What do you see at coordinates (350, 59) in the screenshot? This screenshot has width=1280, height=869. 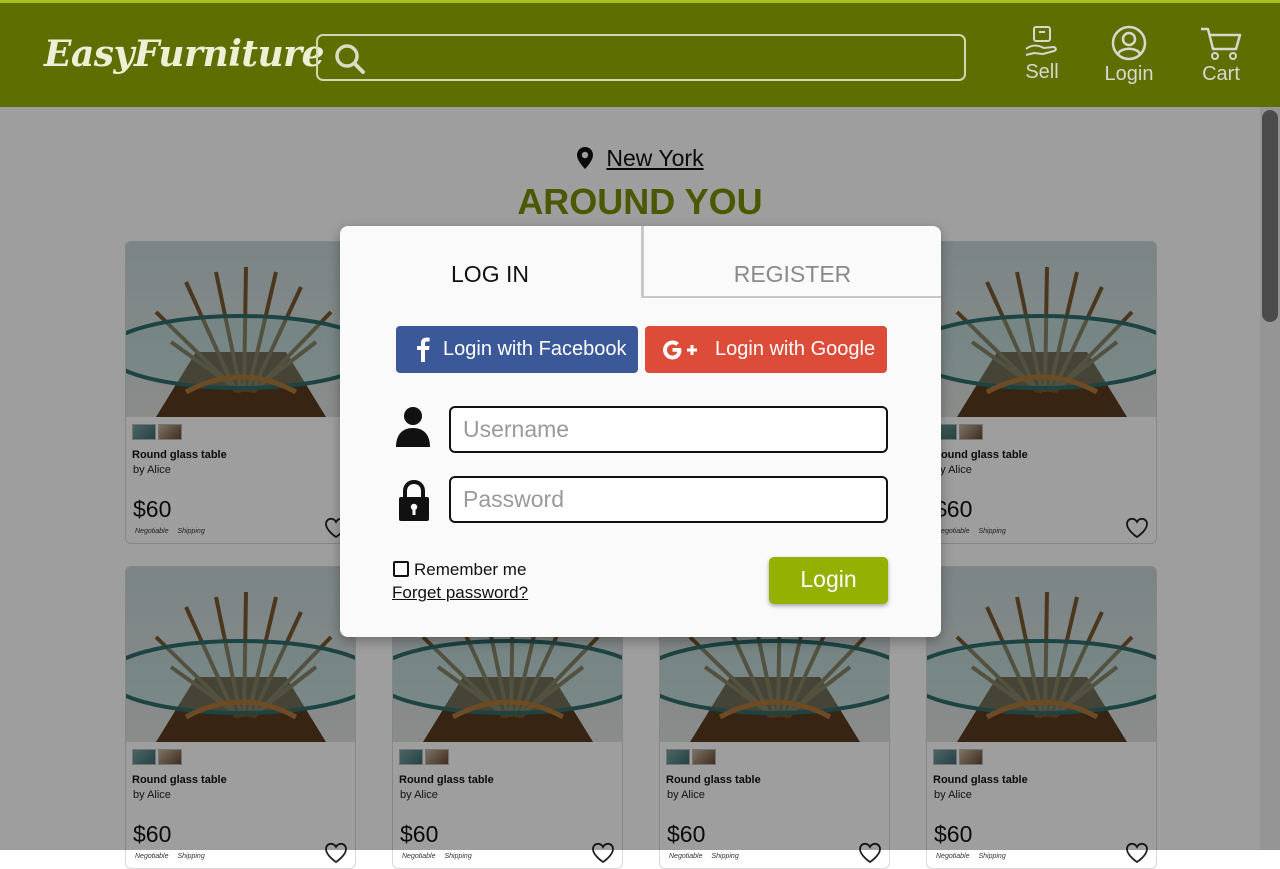 I see `search-icon` at bounding box center [350, 59].